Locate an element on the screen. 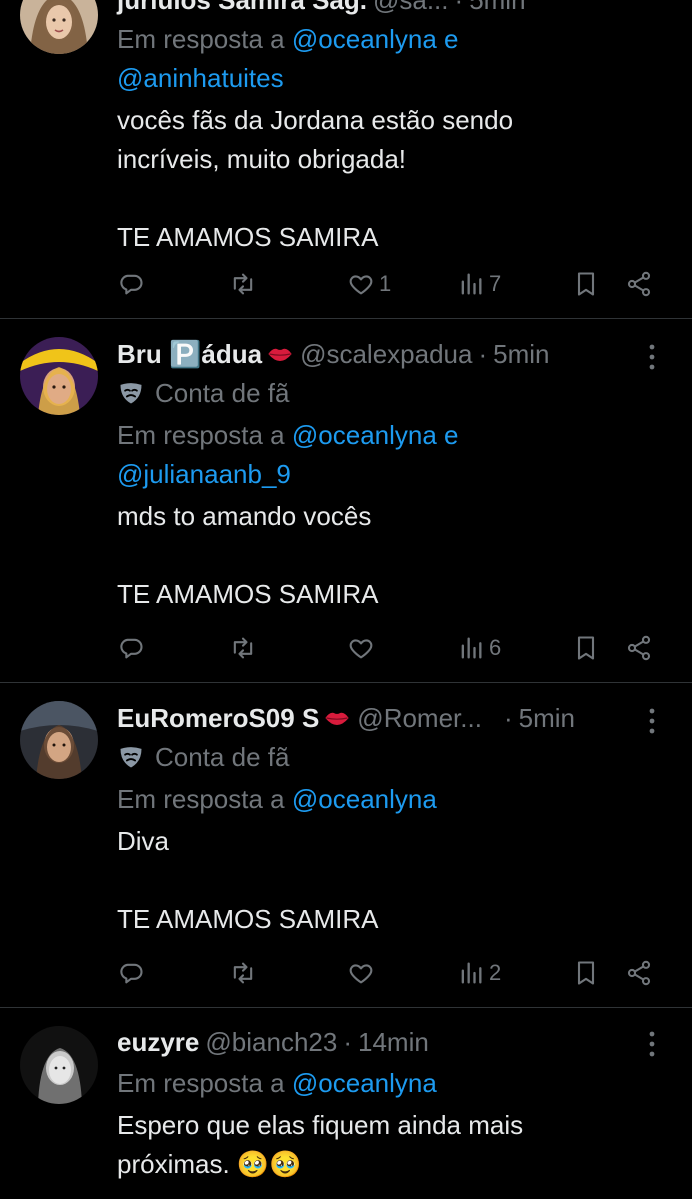 The height and width of the screenshot is (1199, 692). mention-link: @aninhatuites is located at coordinates (200, 78).